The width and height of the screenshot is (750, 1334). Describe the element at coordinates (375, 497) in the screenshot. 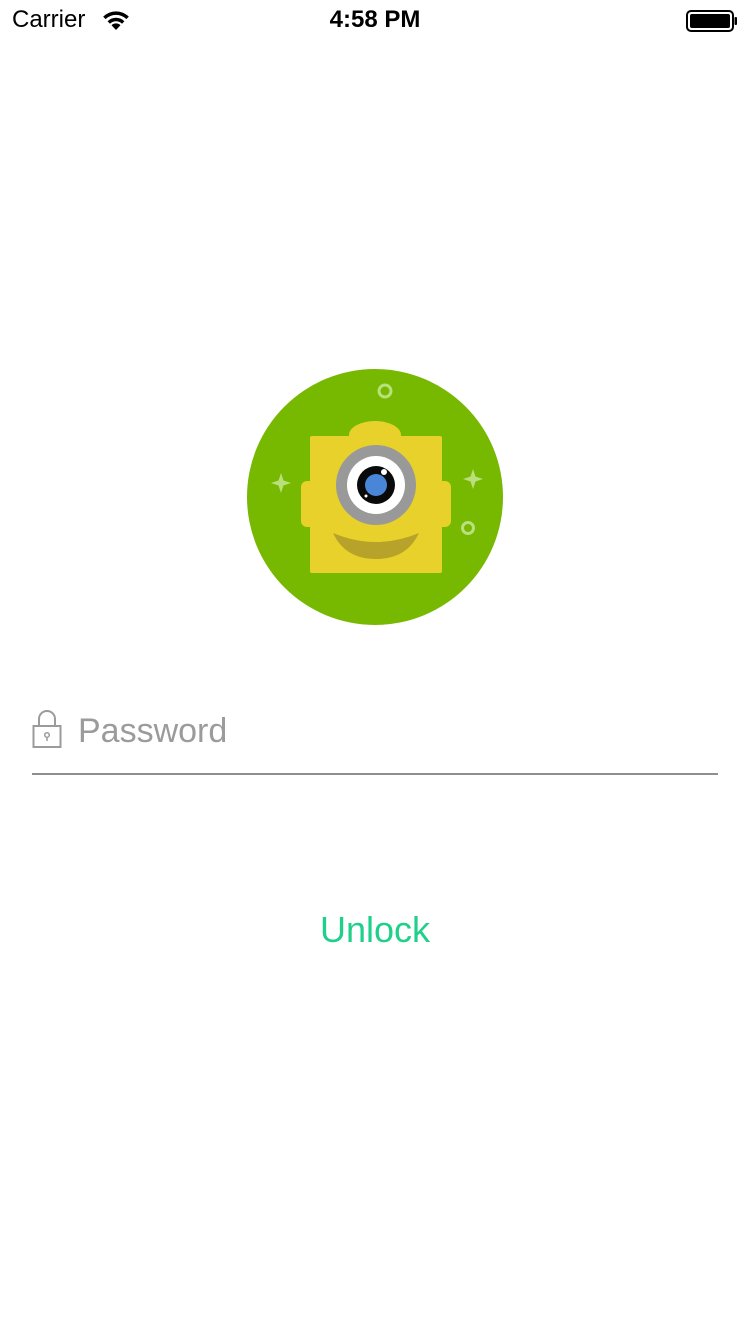

I see `avatar-icon` at that location.